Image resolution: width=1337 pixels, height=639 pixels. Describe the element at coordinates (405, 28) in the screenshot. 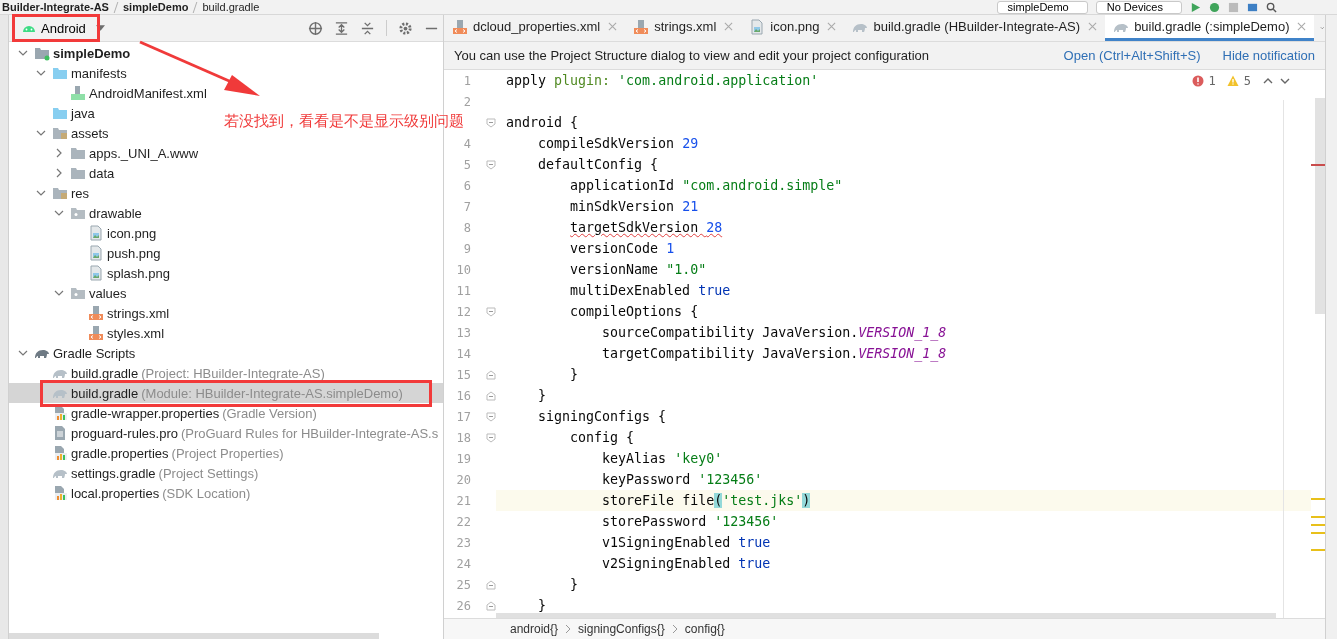

I see `settings-icon` at that location.